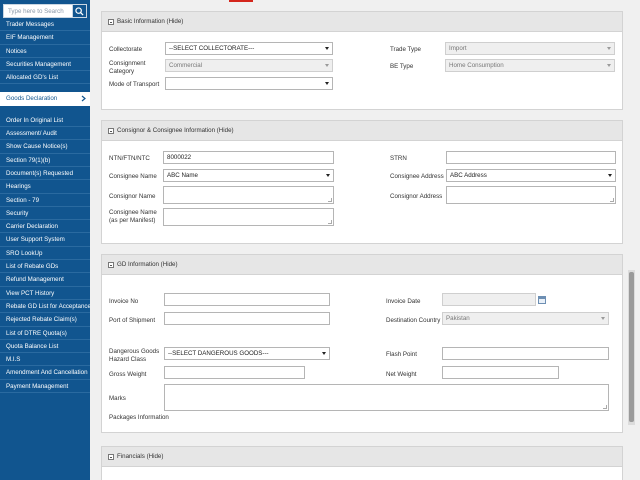 The image size is (640, 480). What do you see at coordinates (45, 307) in the screenshot?
I see `sidebar-item-rebate-gd-acceptance: Rebate GD List for Acceptance` at bounding box center [45, 307].